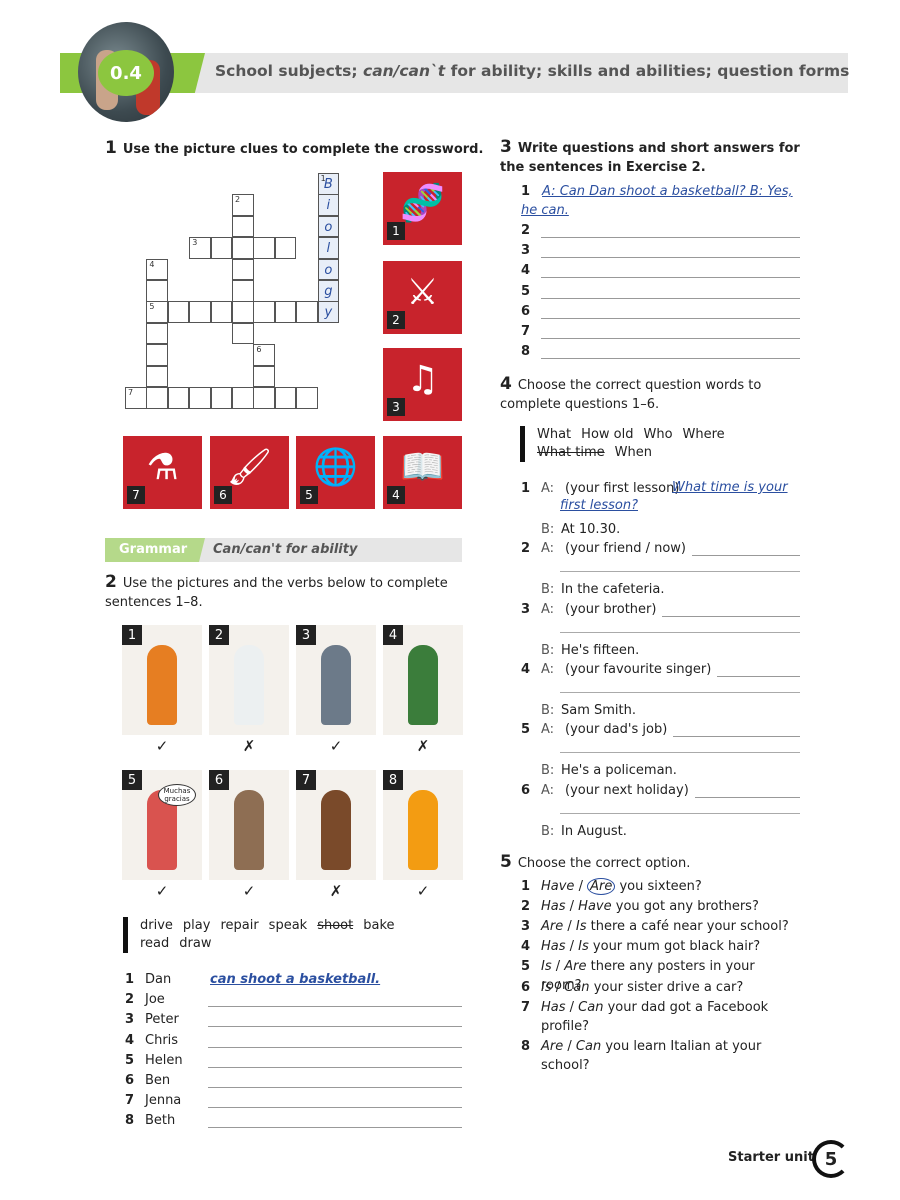  I want to click on a-label: A:, so click(548, 669).